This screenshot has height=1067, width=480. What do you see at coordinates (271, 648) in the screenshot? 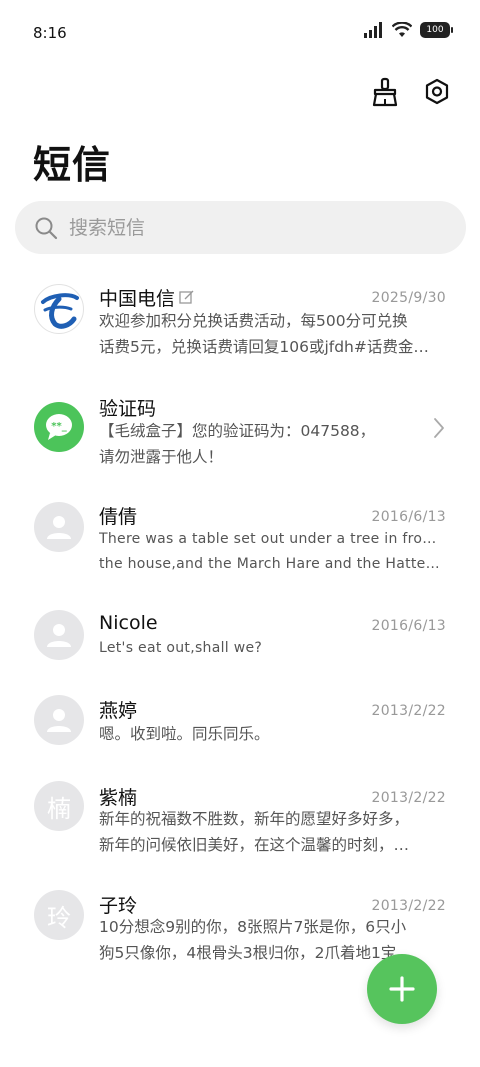
I see `message-preview: Let's eat out,shall we?` at bounding box center [271, 648].